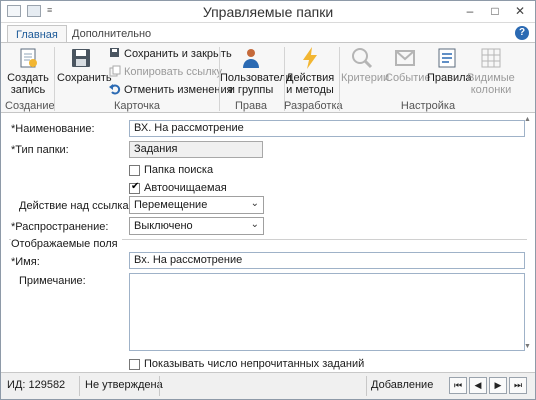 The height and width of the screenshot is (400, 536). Describe the element at coordinates (458, 385) in the screenshot. I see `first-record-button: ⏮` at that location.